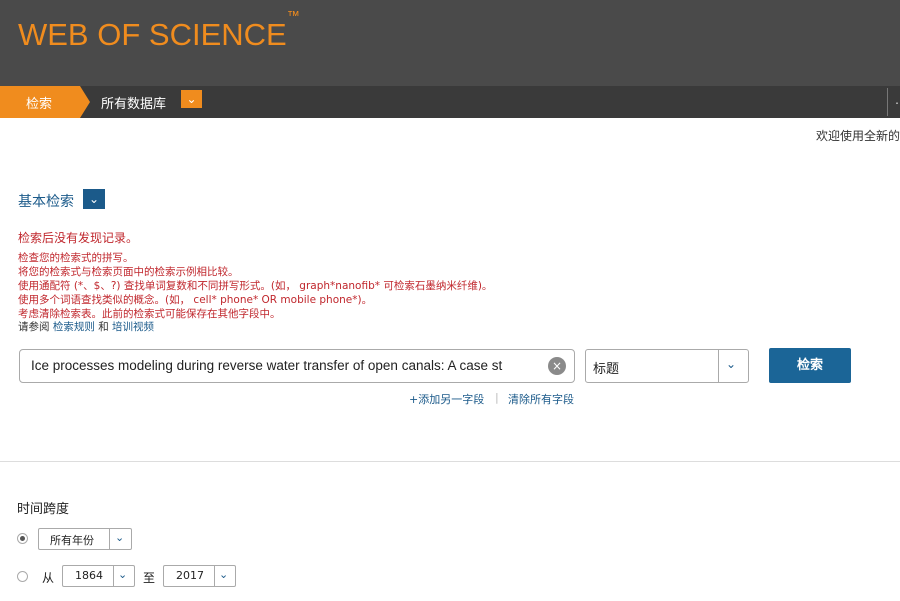 The height and width of the screenshot is (601, 900). Describe the element at coordinates (78, 238) in the screenshot. I see `no-results-message: 检索后没有发现记录。` at that location.